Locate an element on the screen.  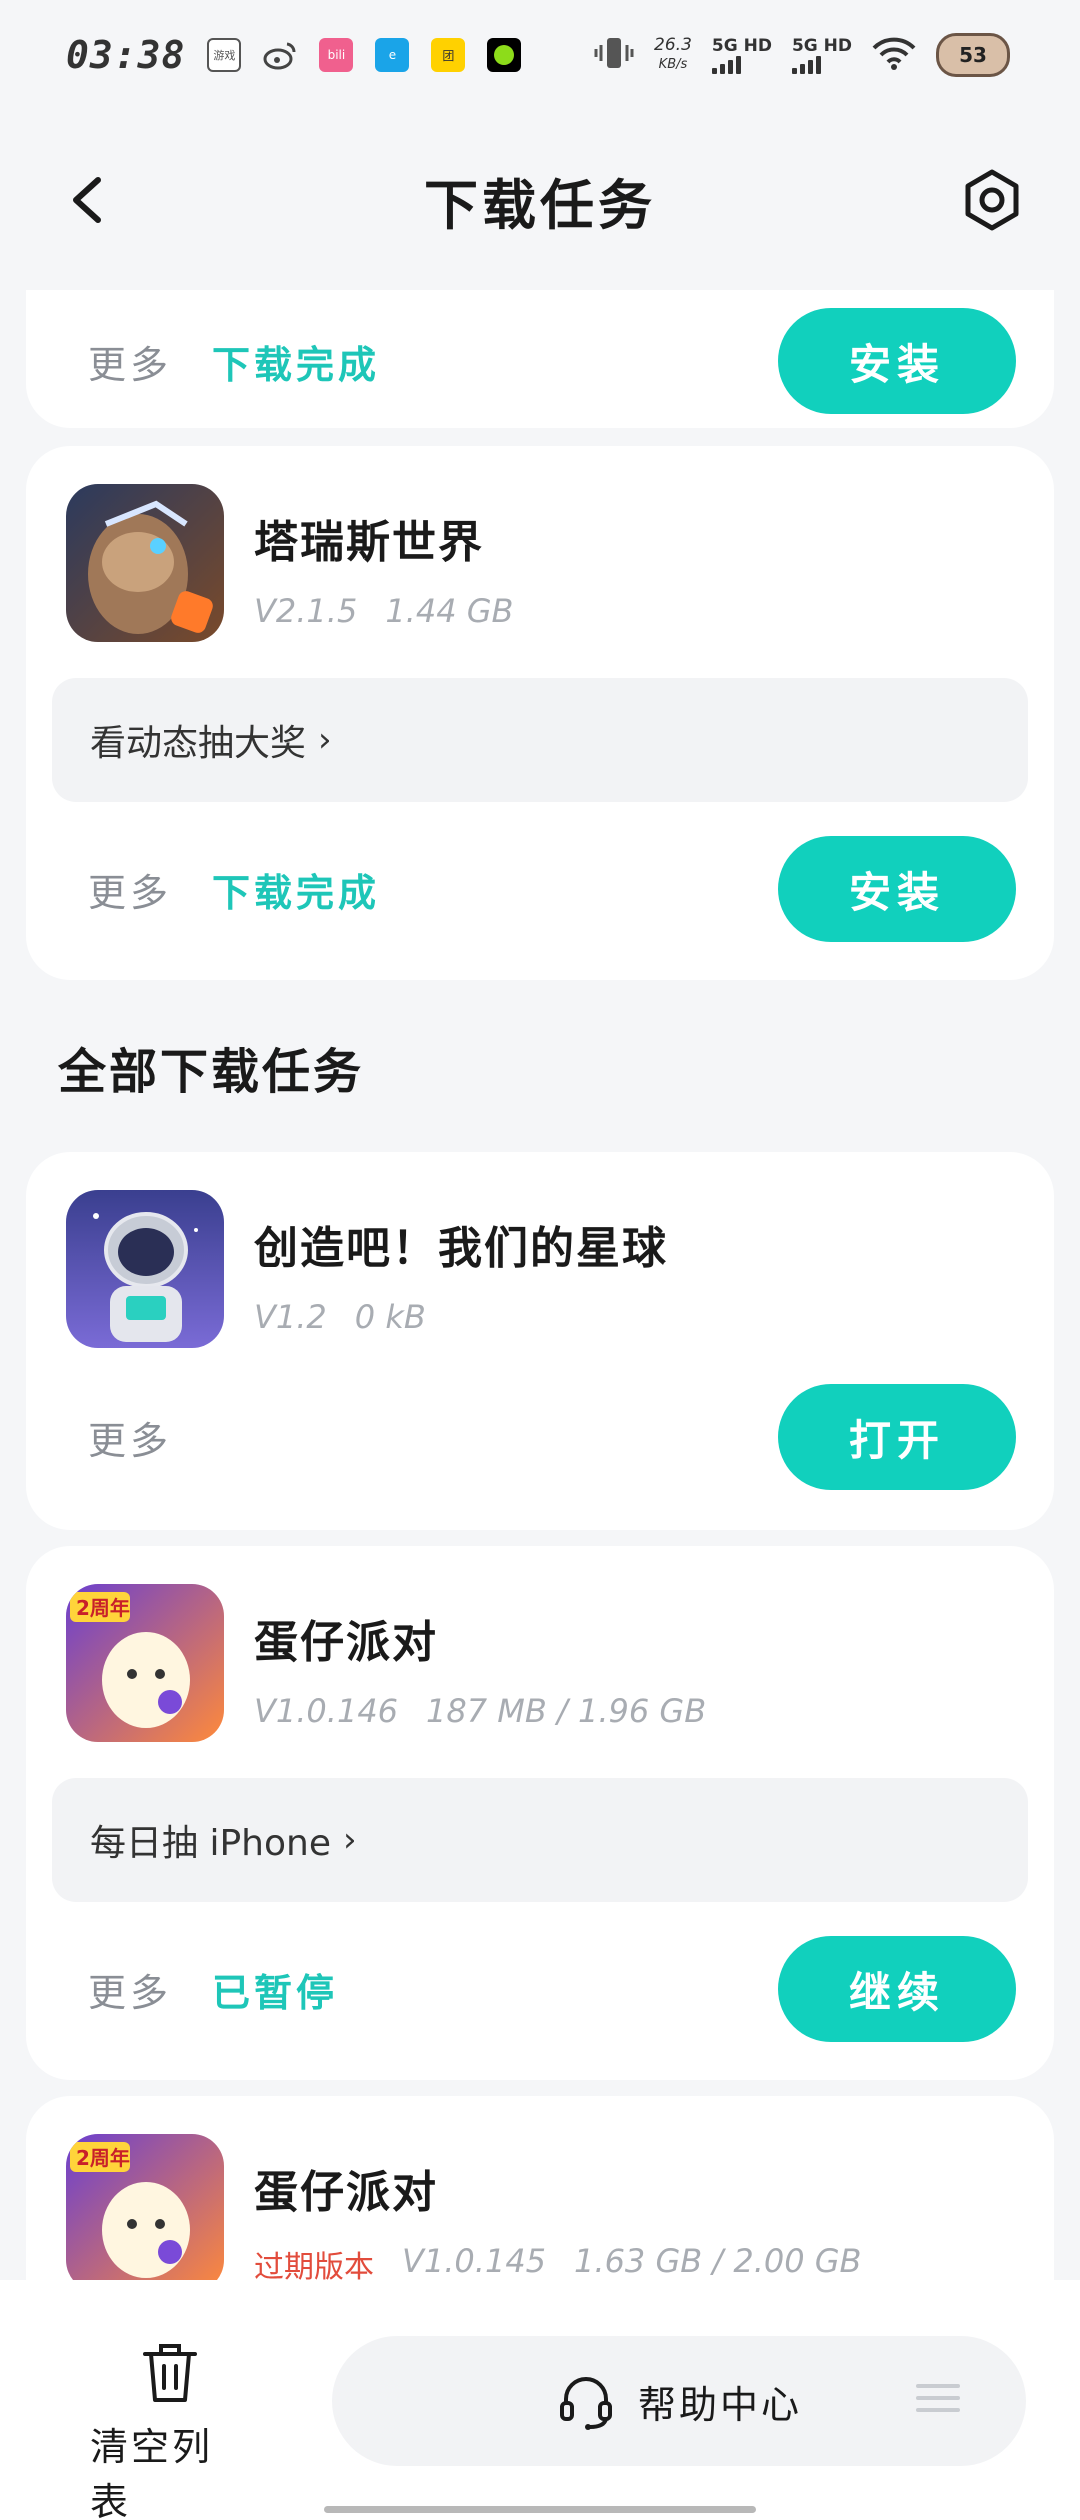
help-center-button: 帮助中心 is located at coordinates (679, 2401).